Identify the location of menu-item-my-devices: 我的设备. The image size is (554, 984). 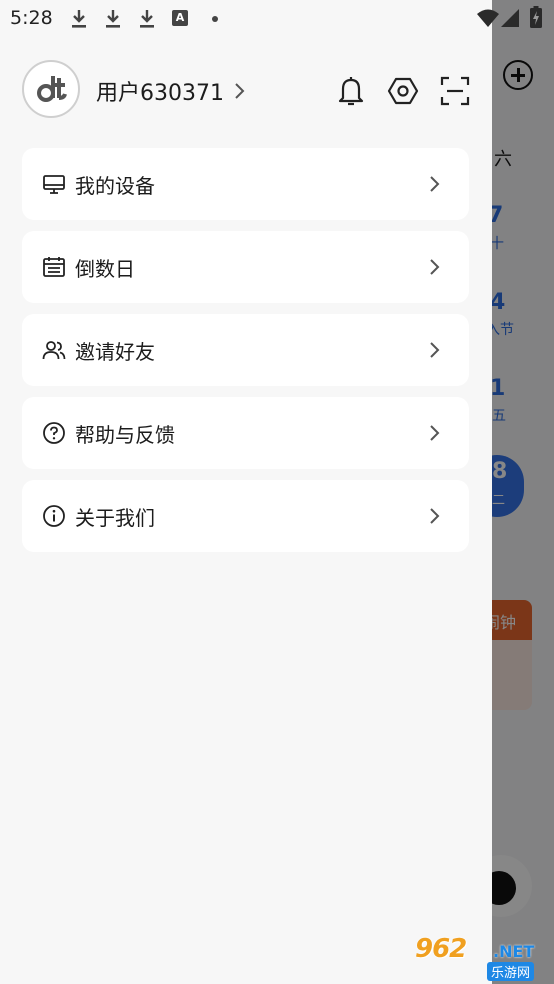
(245, 184).